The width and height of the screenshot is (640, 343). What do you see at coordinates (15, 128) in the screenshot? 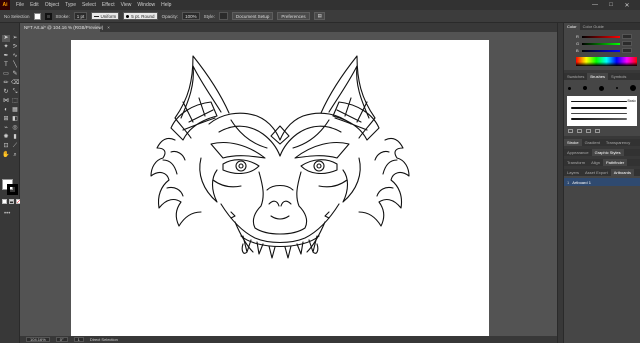
I see `blend-tool-icon: ◎` at bounding box center [15, 128].